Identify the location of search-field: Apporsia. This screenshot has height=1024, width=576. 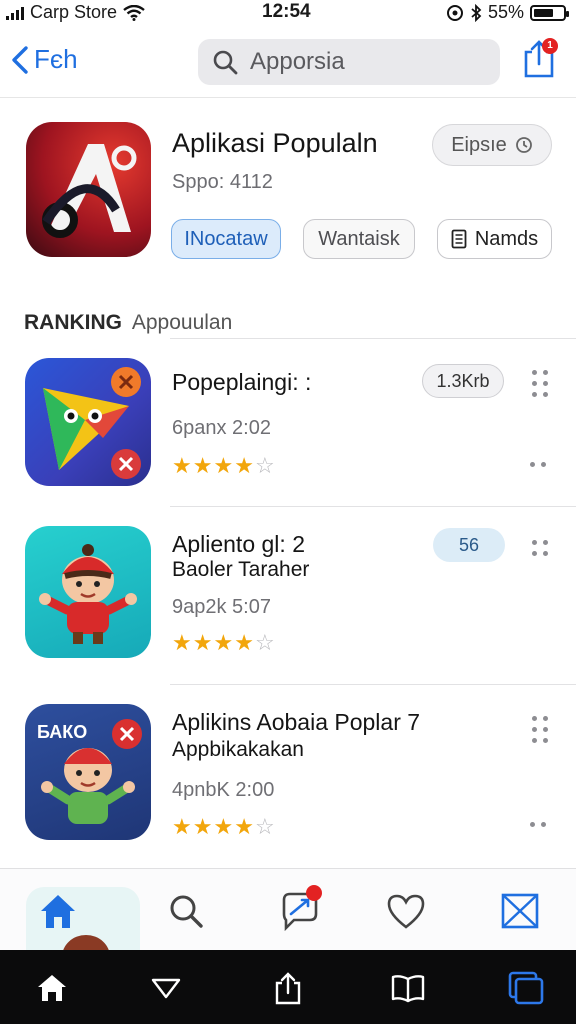
(349, 62).